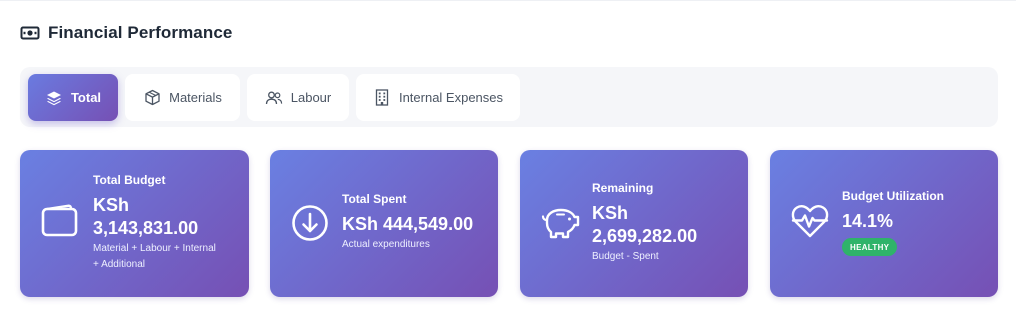 Image resolution: width=1016 pixels, height=317 pixels. Describe the element at coordinates (625, 256) in the screenshot. I see `card-note: Budget - Spent` at that location.